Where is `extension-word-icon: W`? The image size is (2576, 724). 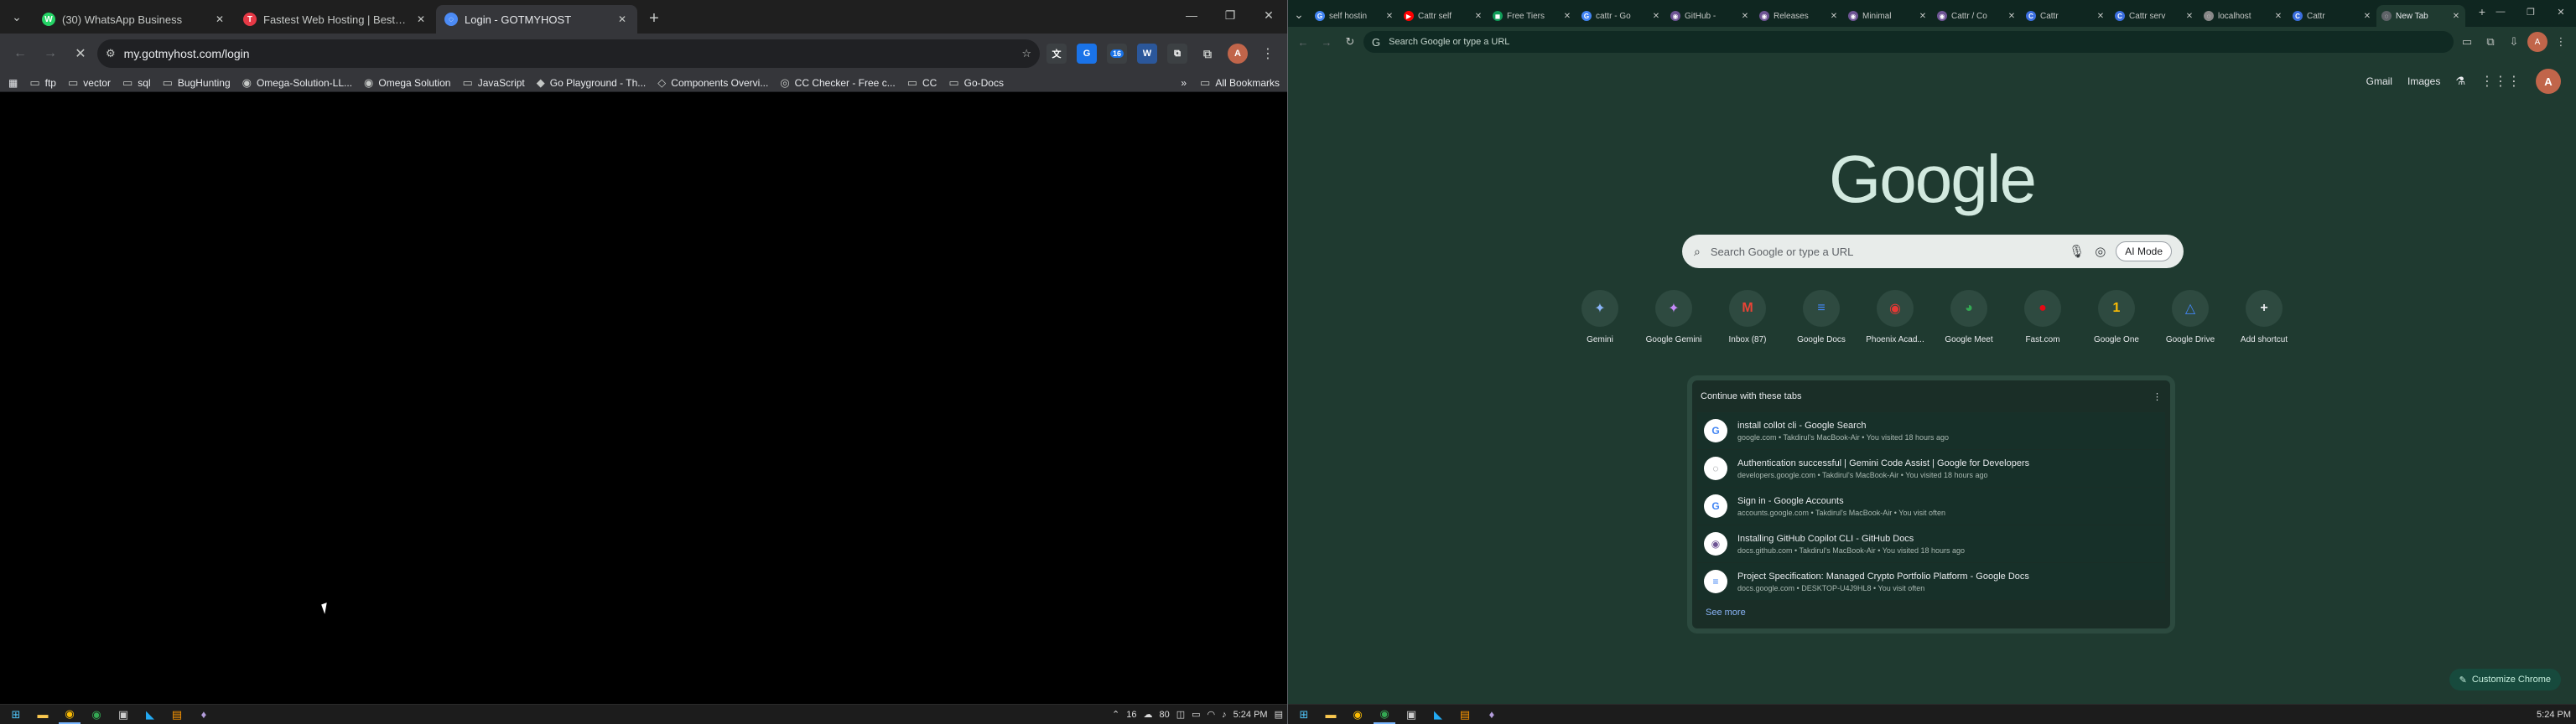
extension-word-icon: W is located at coordinates (1147, 54).